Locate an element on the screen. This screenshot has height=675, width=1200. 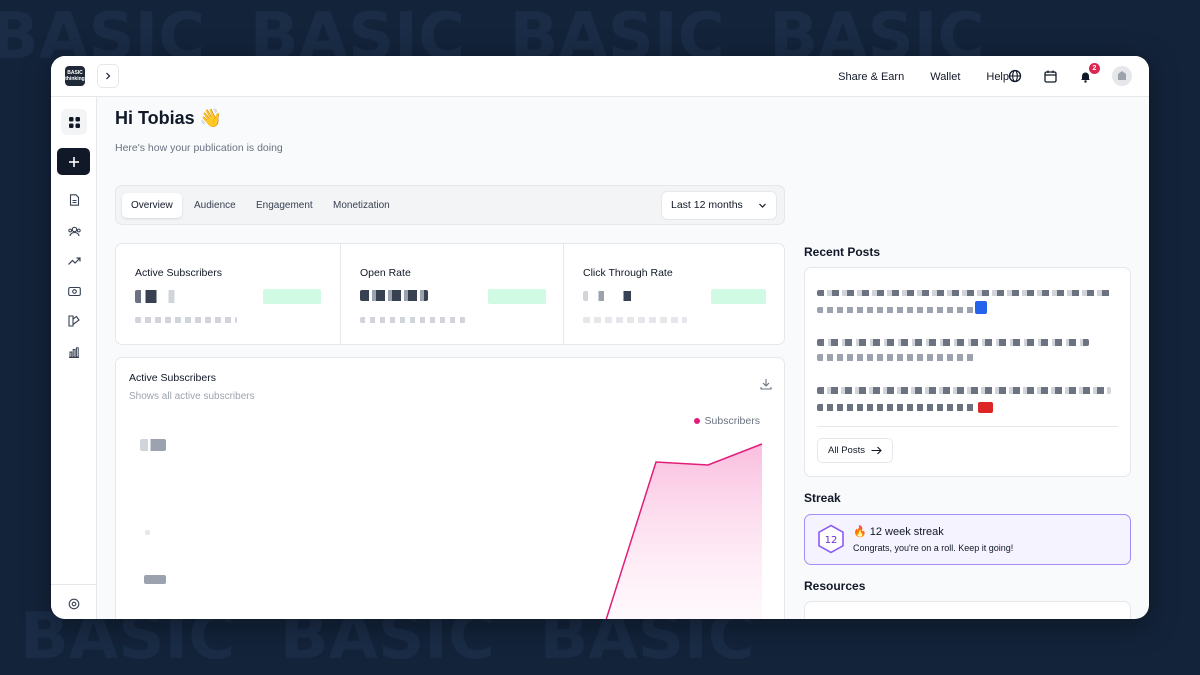
notification-count-badge: 2 is located at coordinates (1094, 68).